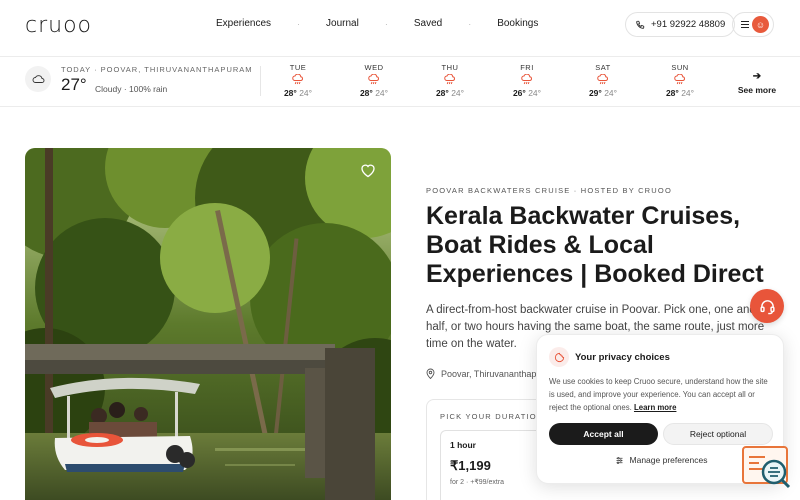  Describe the element at coordinates (38, 79) in the screenshot. I see `cloud-icon` at that location.